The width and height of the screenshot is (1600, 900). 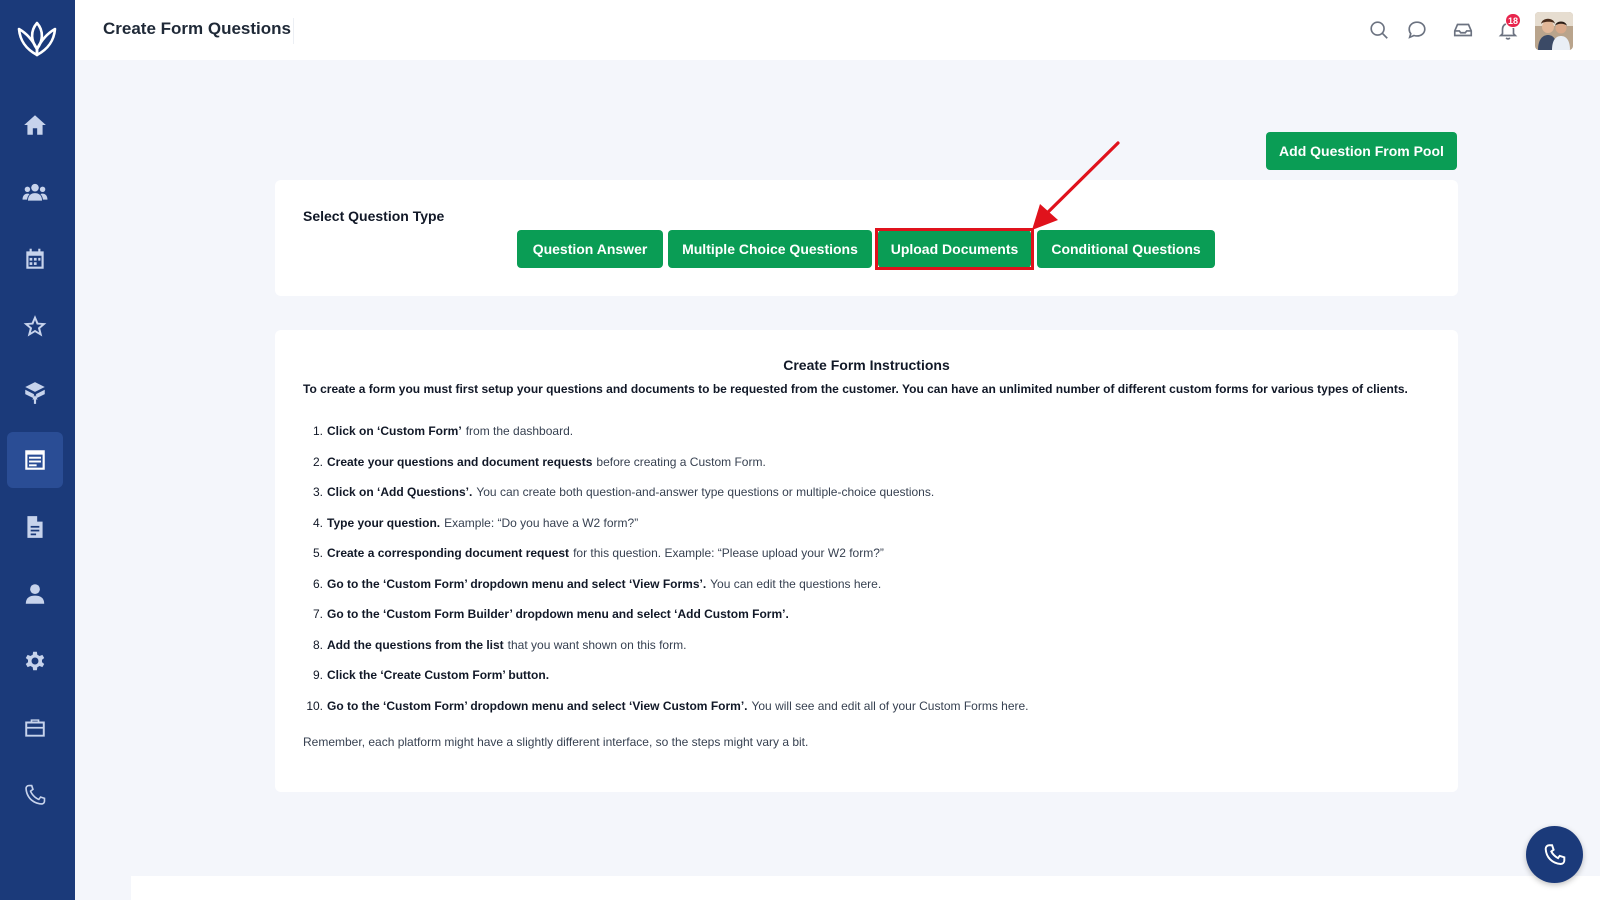 I want to click on sidebar-item-calendar, so click(x=35, y=259).